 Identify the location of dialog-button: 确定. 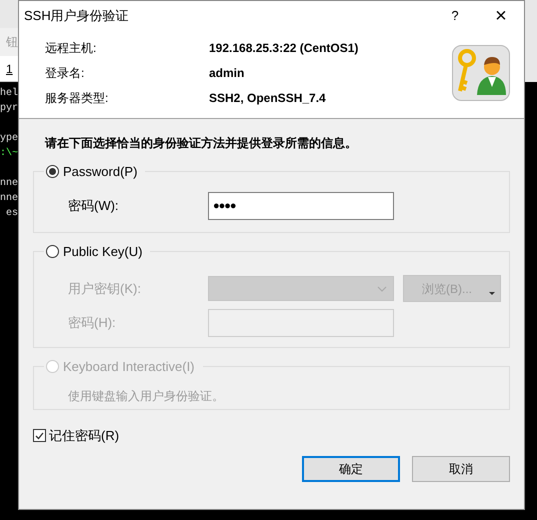
(351, 469).